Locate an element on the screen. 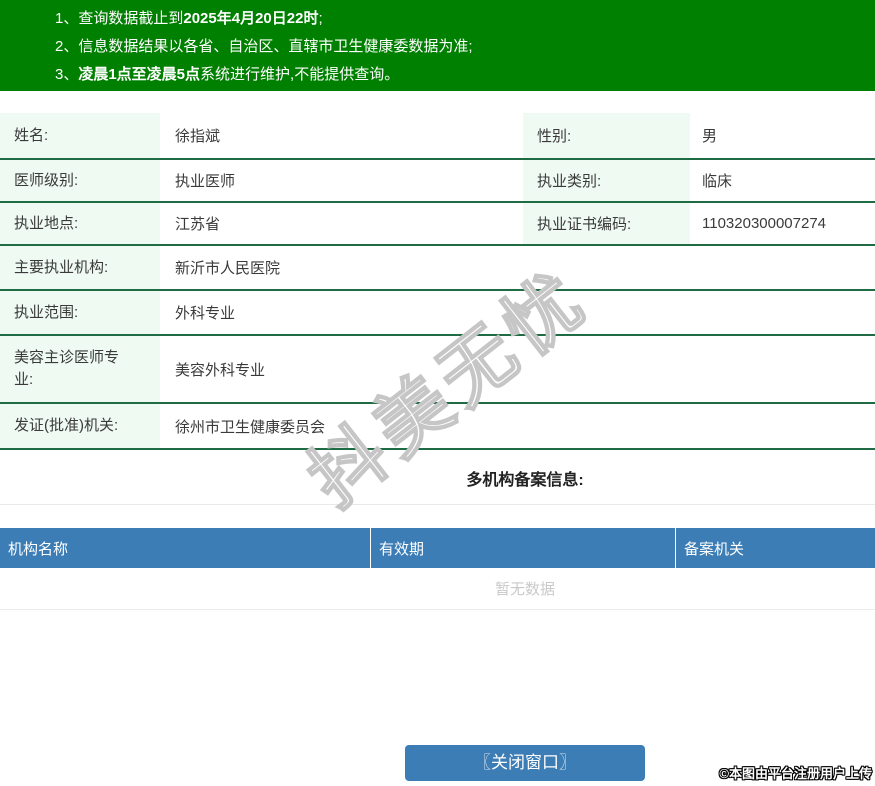  cosmetic-specialty-label: 美容主诊医师专业: is located at coordinates (80, 369).